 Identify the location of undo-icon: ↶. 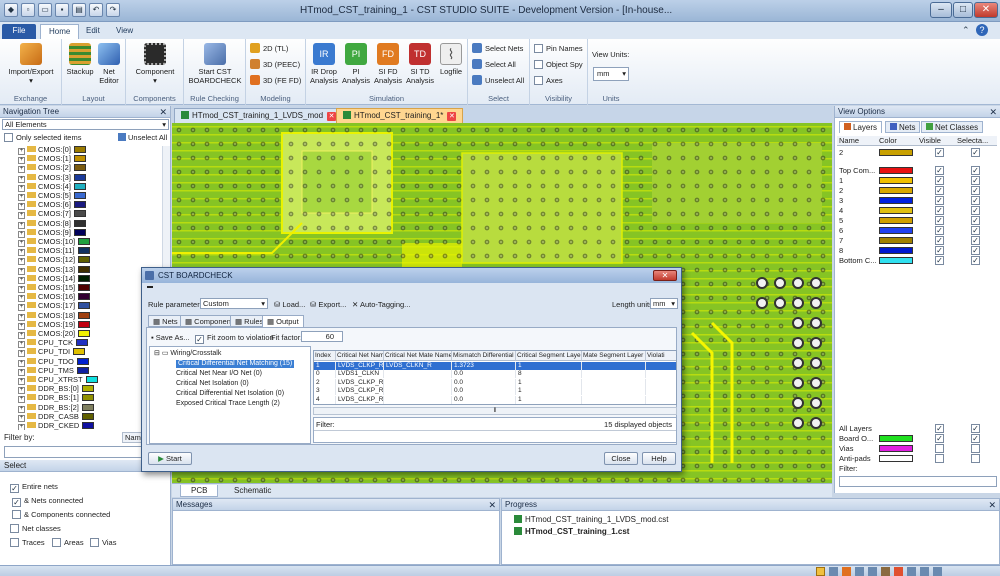
(96, 10).